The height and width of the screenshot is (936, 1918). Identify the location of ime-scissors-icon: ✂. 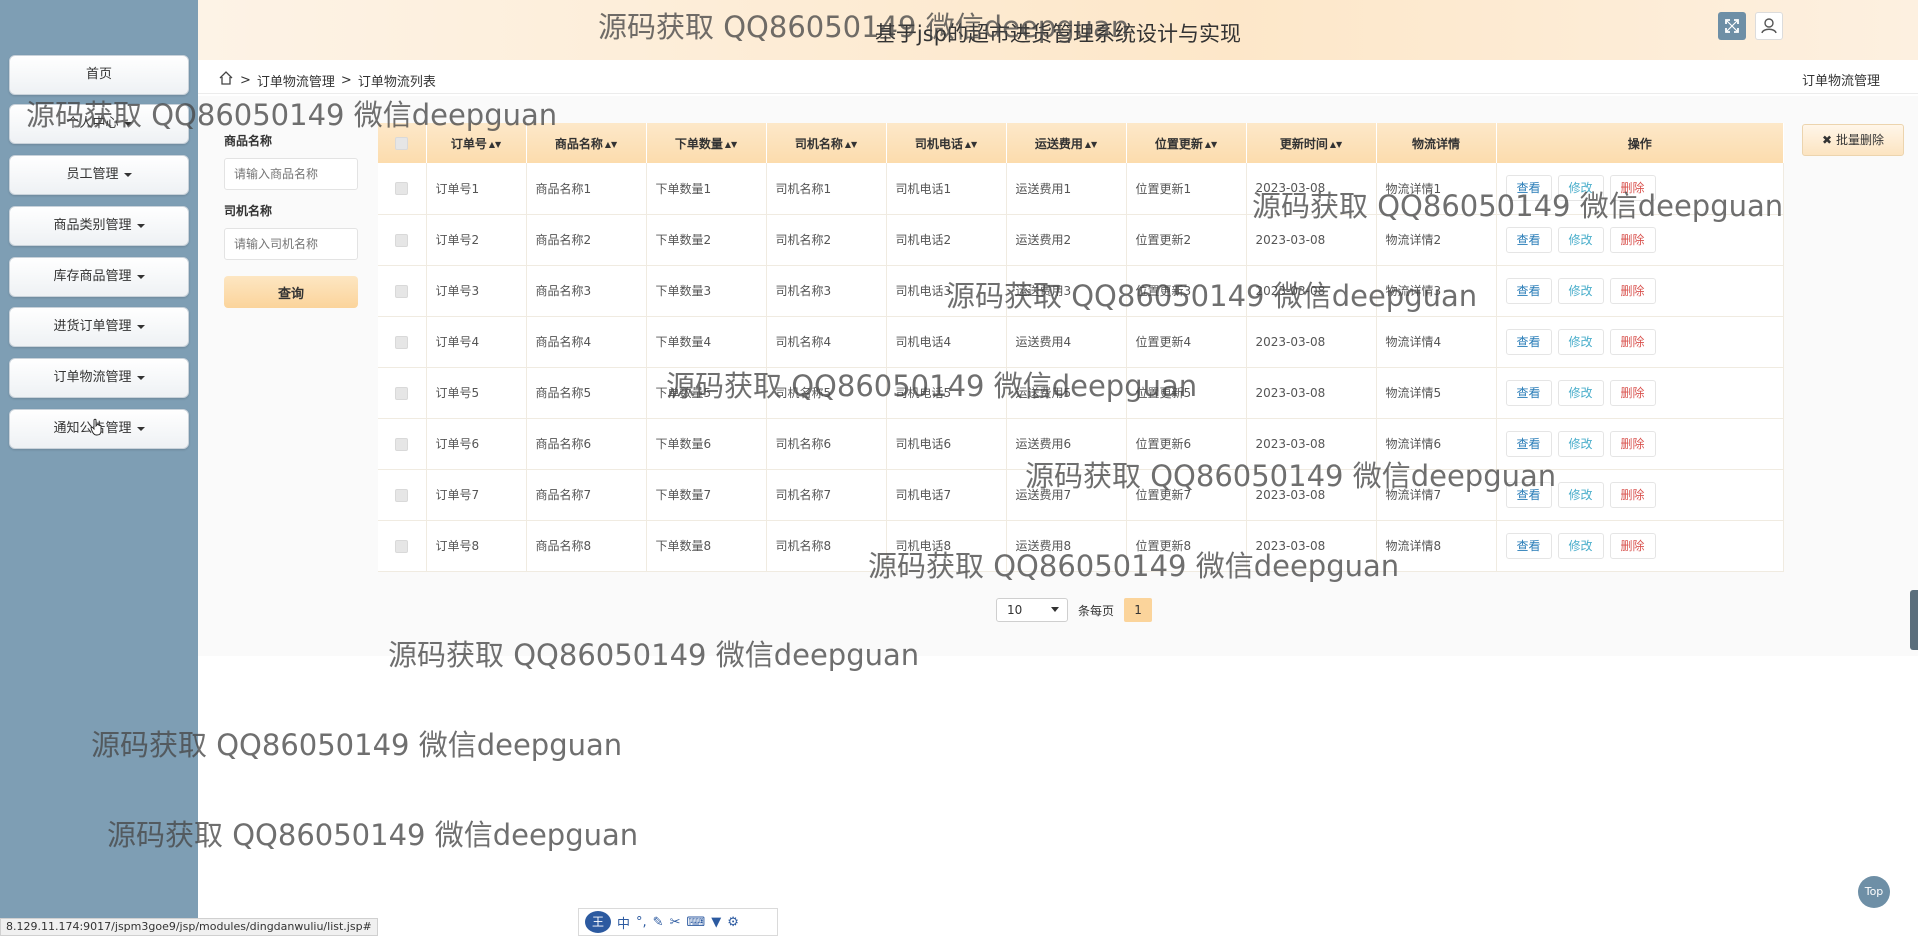
(675, 922).